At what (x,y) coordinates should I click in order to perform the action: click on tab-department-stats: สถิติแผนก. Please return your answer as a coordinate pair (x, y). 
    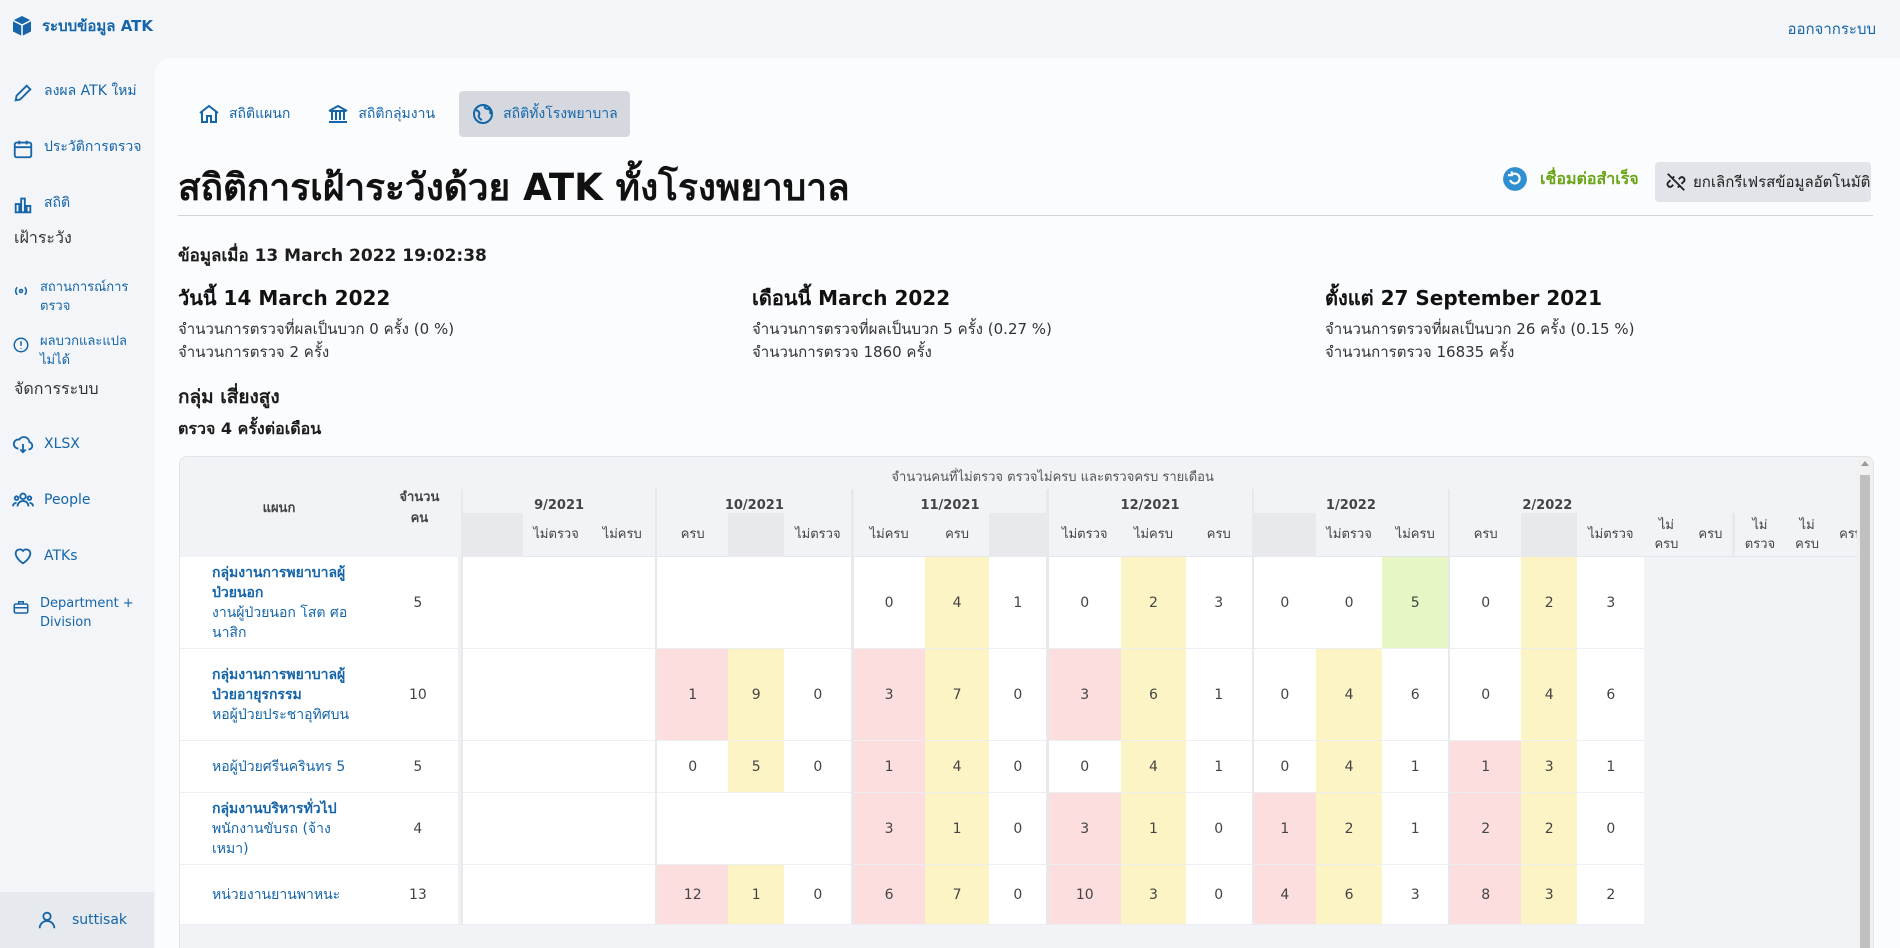
    Looking at the image, I should click on (243, 114).